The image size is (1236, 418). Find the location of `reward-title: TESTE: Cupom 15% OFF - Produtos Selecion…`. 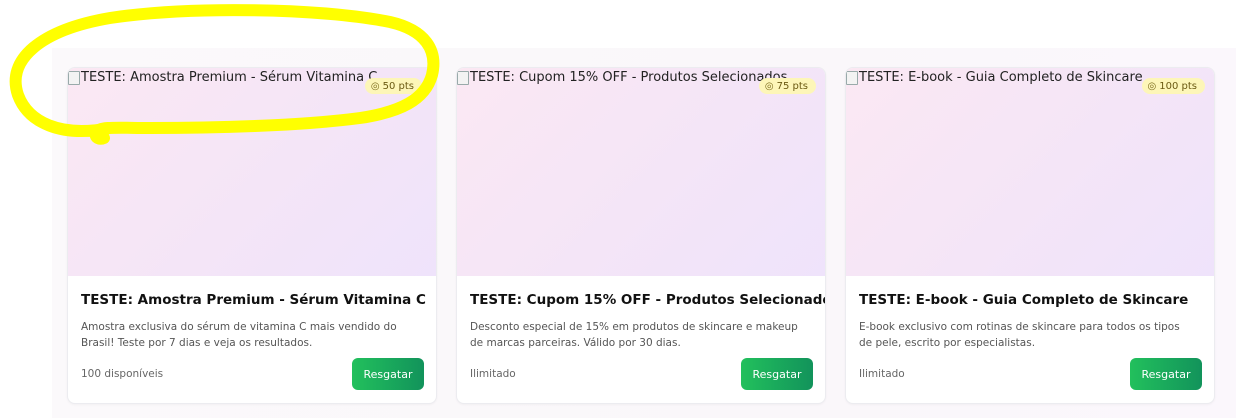

reward-title: TESTE: Cupom 15% OFF - Produtos Selecion… is located at coordinates (648, 300).